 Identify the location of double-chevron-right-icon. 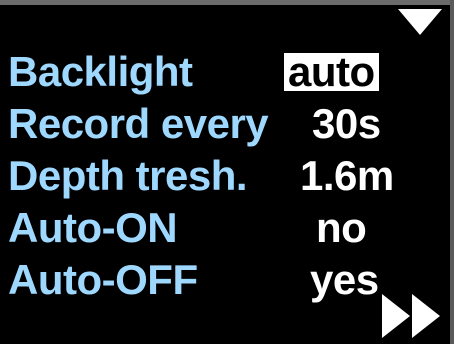
(412, 316).